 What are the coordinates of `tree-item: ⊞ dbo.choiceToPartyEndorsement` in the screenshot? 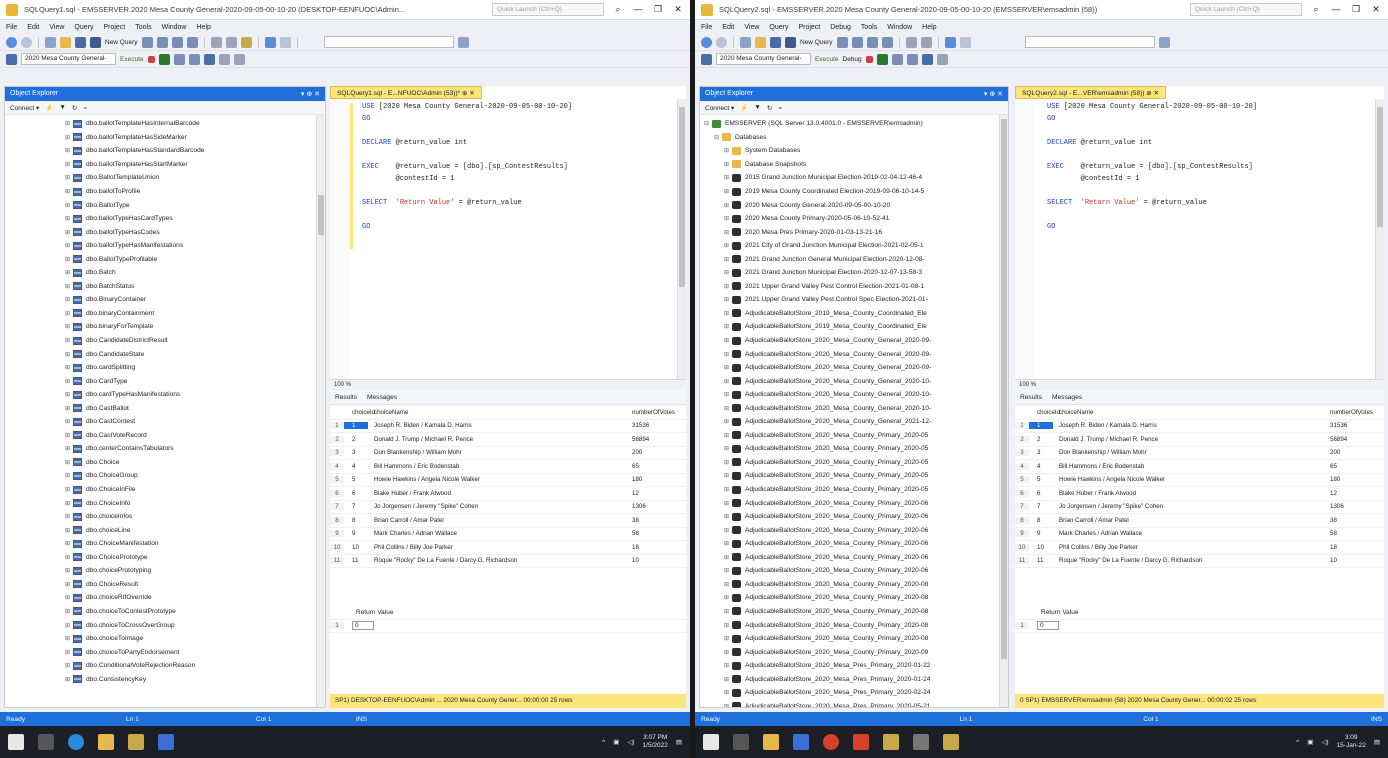 It's located at (195, 652).